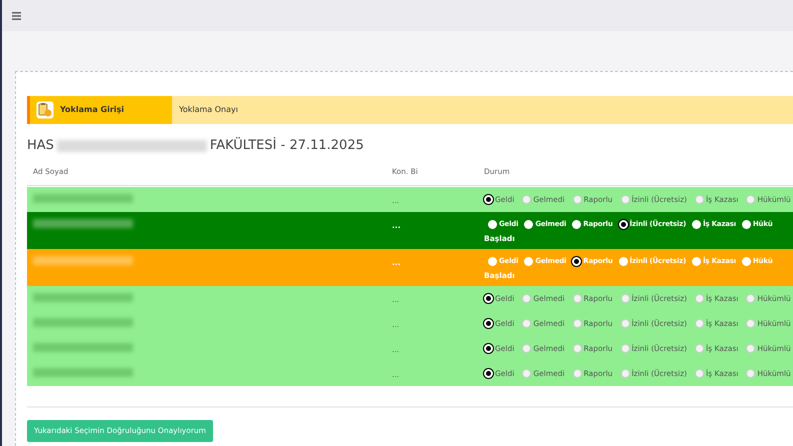  I want to click on page-title-start: HAS, so click(40, 146).